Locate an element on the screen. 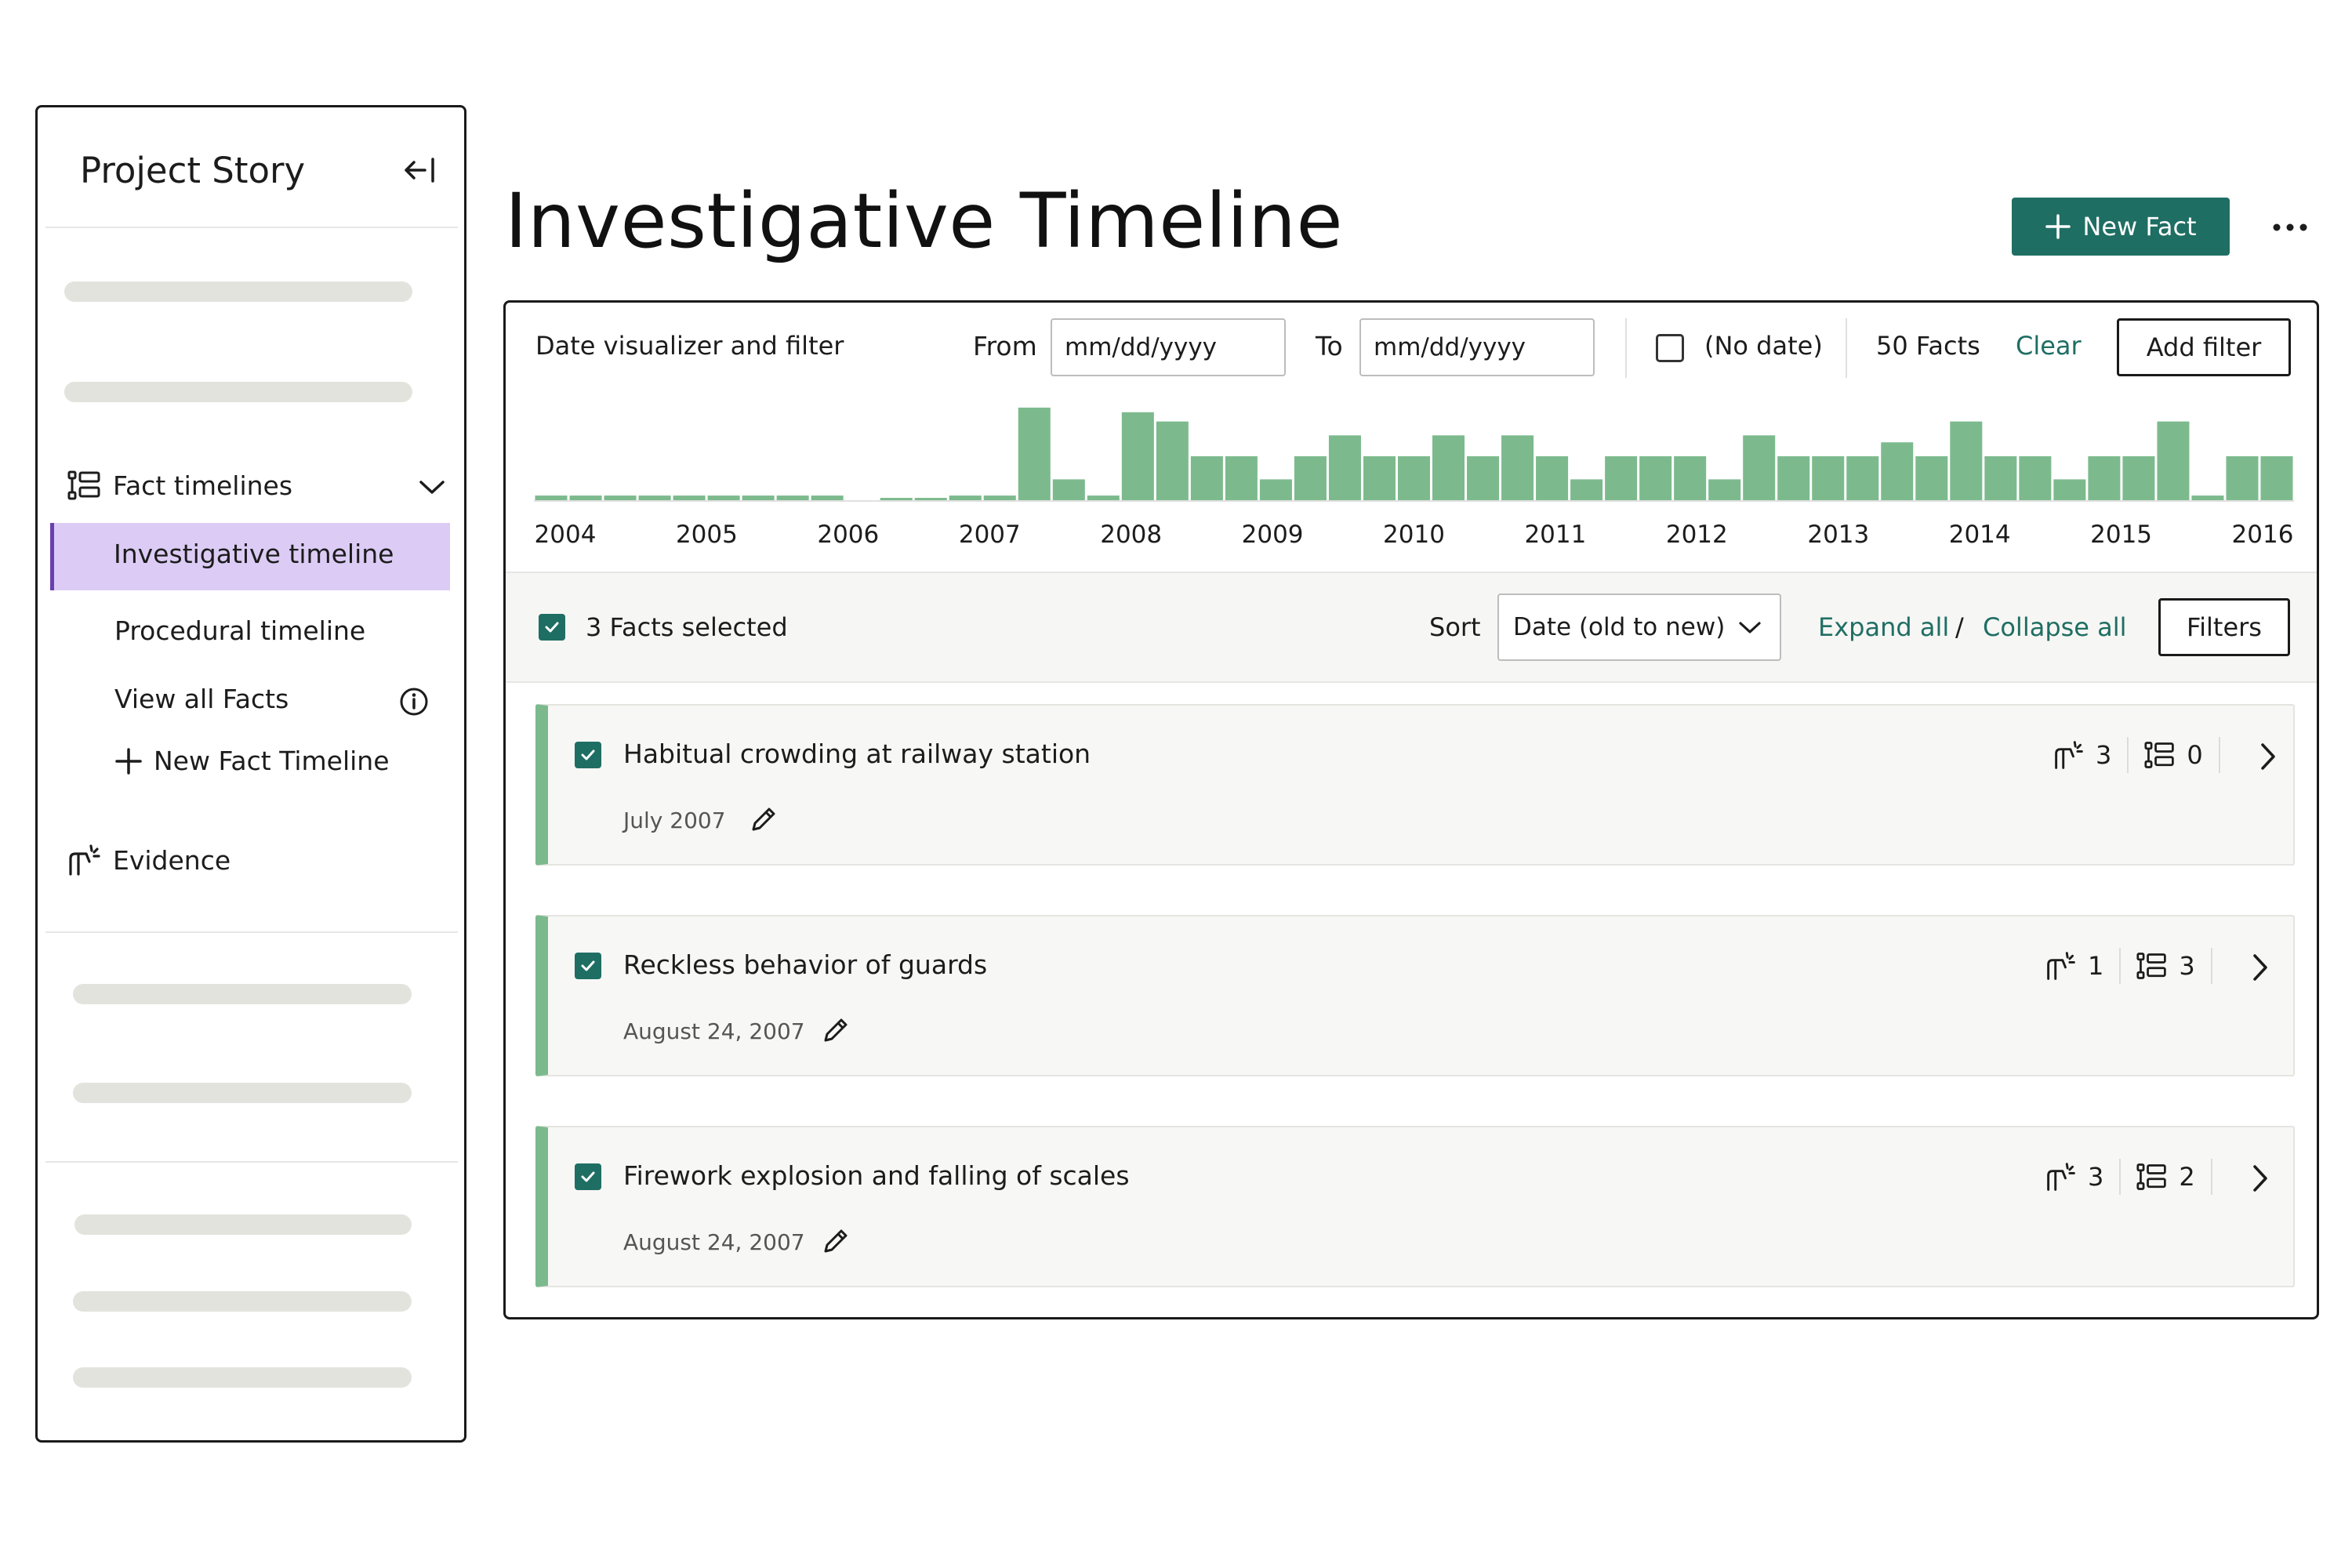 Image resolution: width=2352 pixels, height=1568 pixels. no-date-checkbox is located at coordinates (1670, 348).